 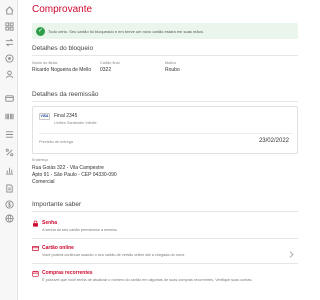 I want to click on home-icon, so click(x=9, y=10).